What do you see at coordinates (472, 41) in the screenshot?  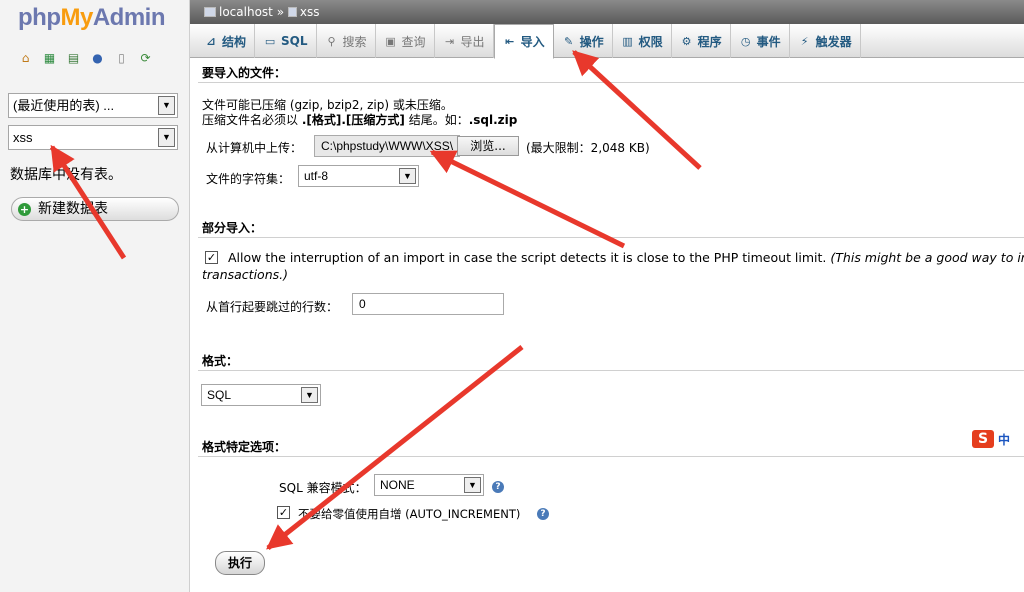 I see `tab-label: 导出` at bounding box center [472, 41].